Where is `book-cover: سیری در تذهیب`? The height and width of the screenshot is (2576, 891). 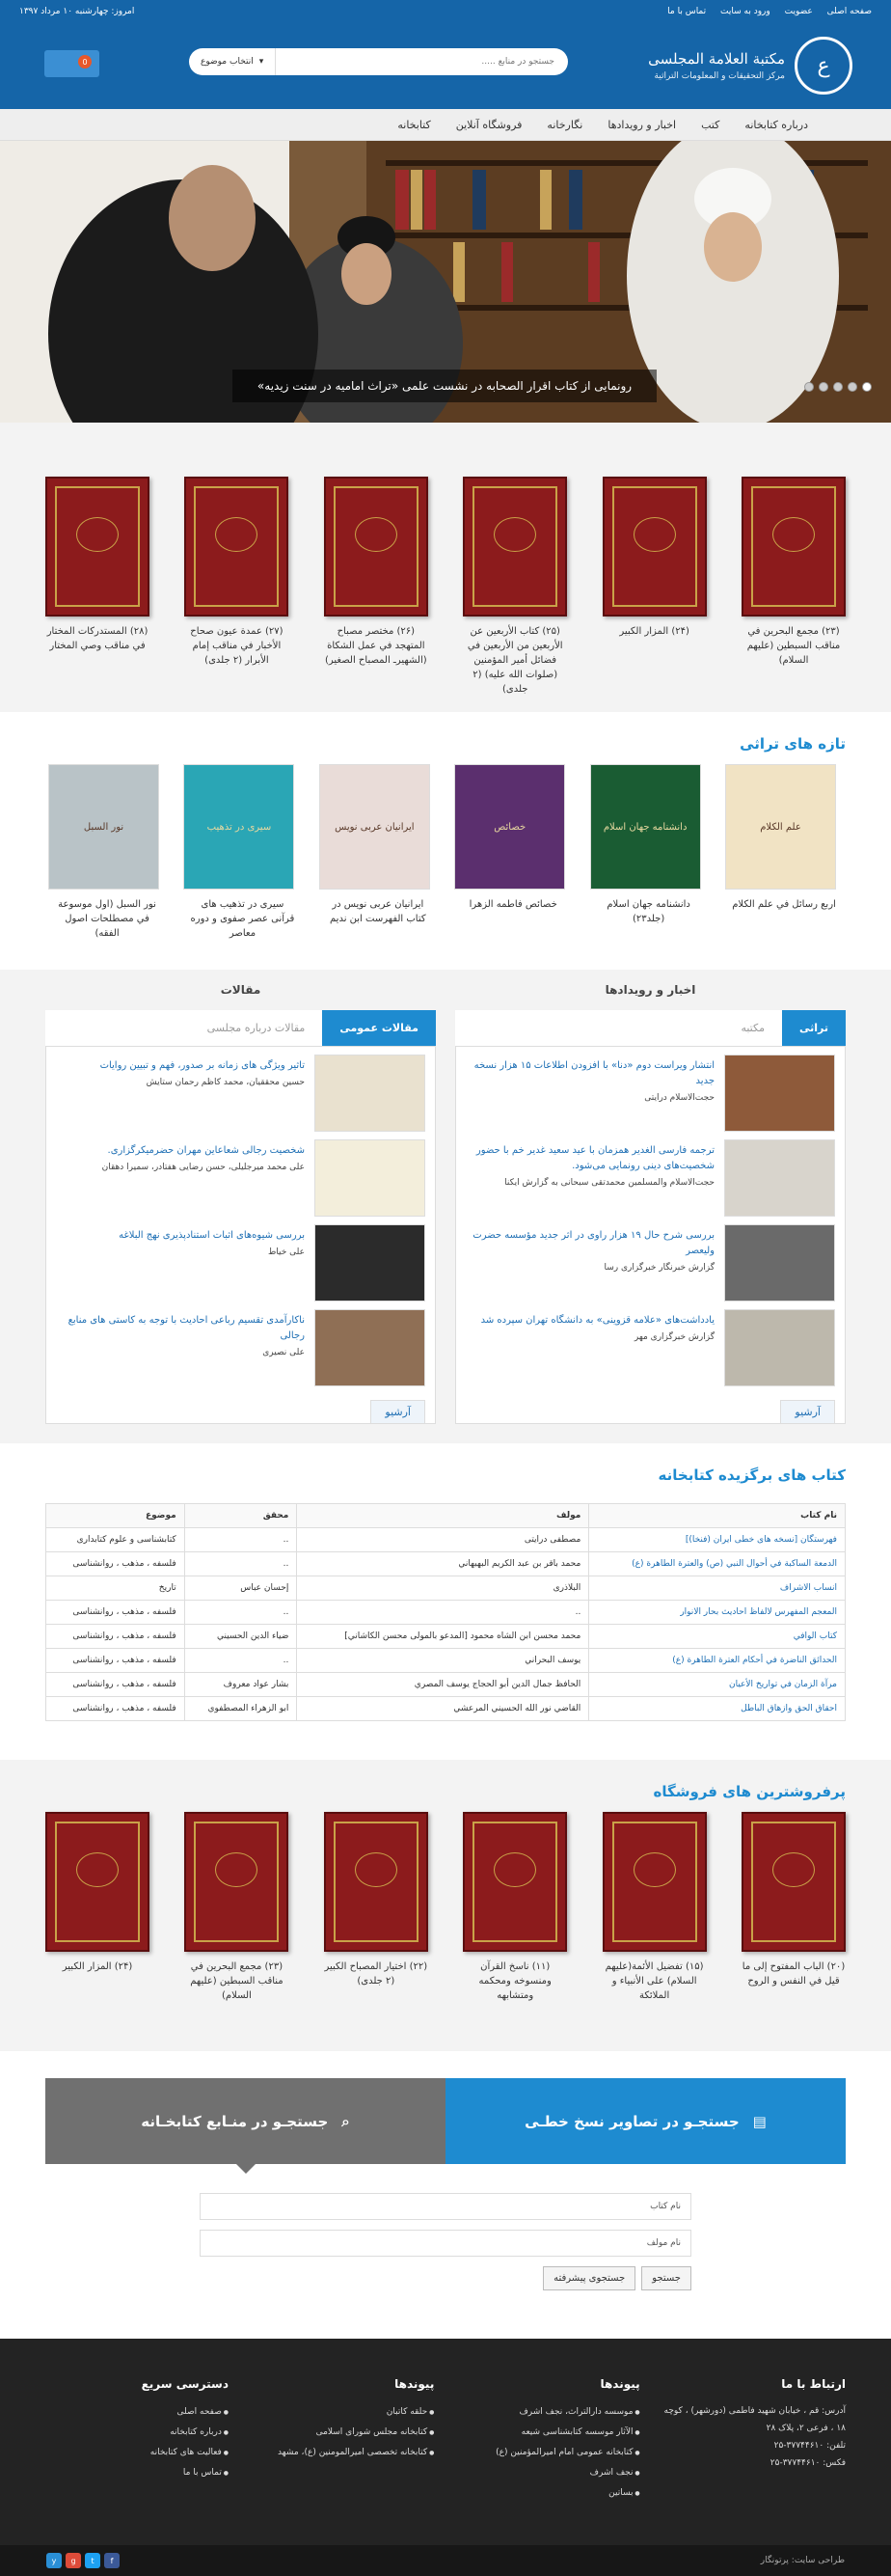
book-cover: سیری در تذهیب is located at coordinates (239, 827).